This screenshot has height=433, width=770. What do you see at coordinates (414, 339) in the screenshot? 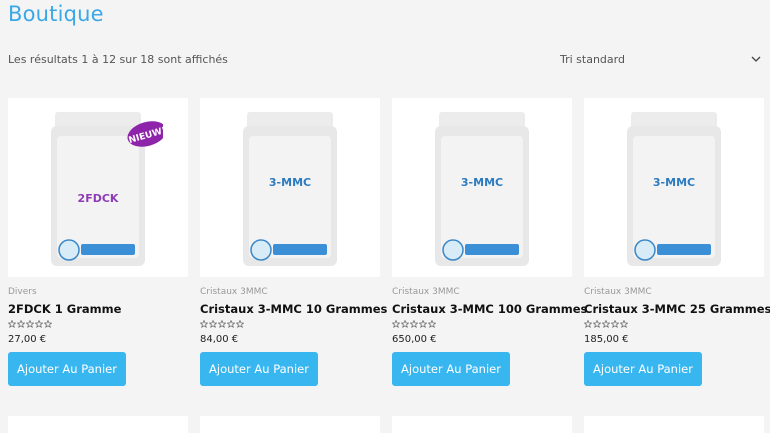
I see `product-price: 650,00 €` at bounding box center [414, 339].